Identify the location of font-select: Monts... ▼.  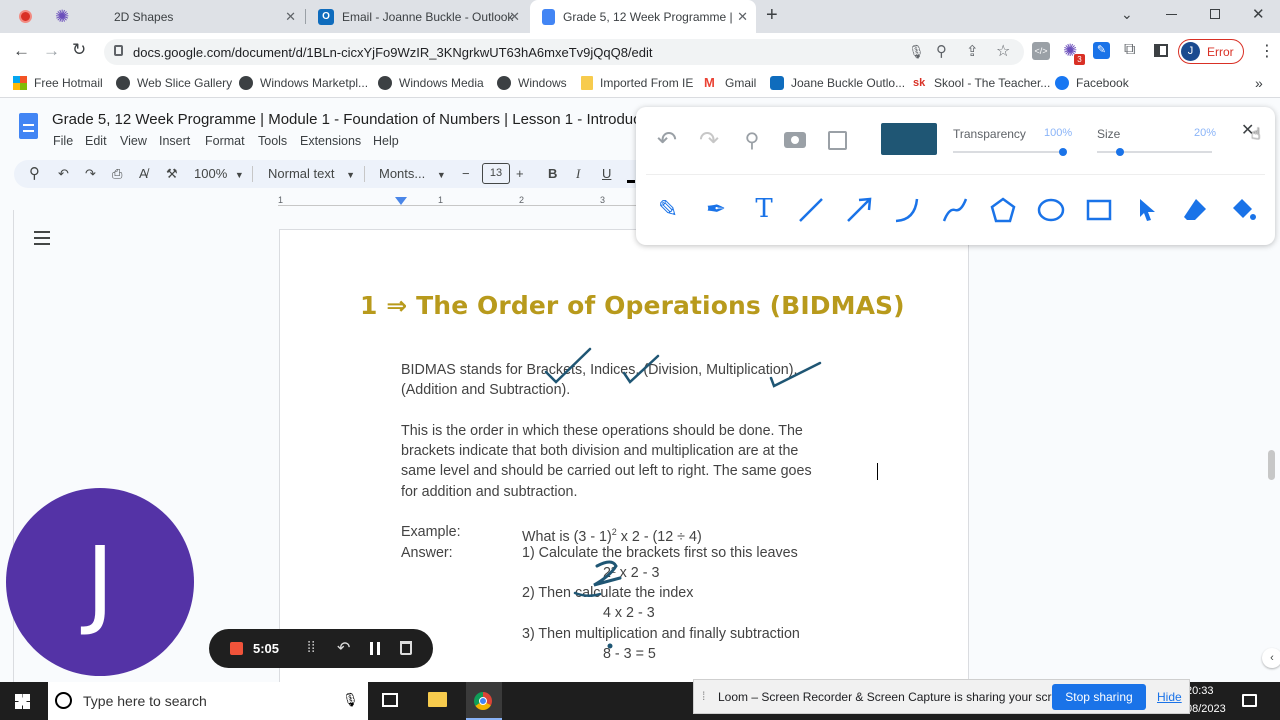
(412, 173).